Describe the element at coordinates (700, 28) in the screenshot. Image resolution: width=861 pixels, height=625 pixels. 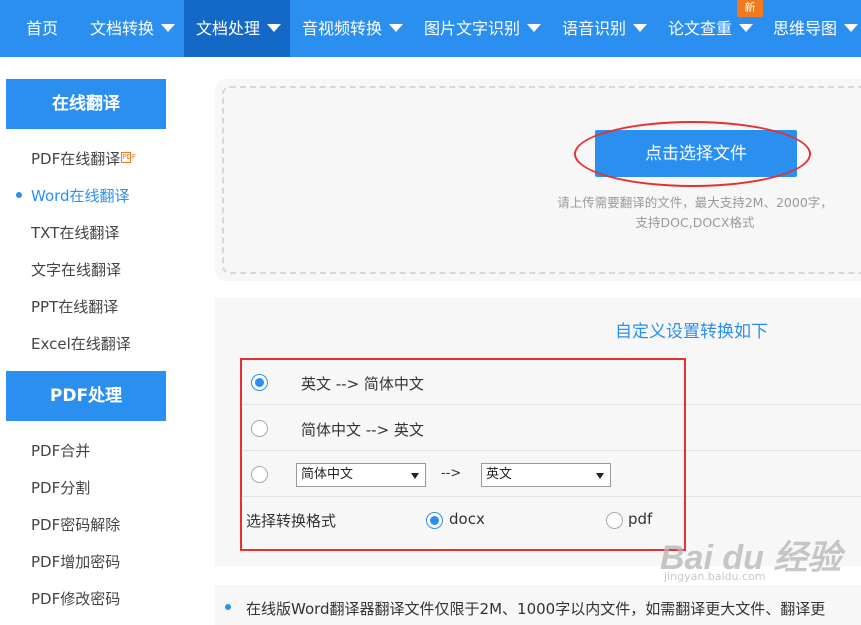
I see `nav-plagiarism-label: 论文查重` at that location.